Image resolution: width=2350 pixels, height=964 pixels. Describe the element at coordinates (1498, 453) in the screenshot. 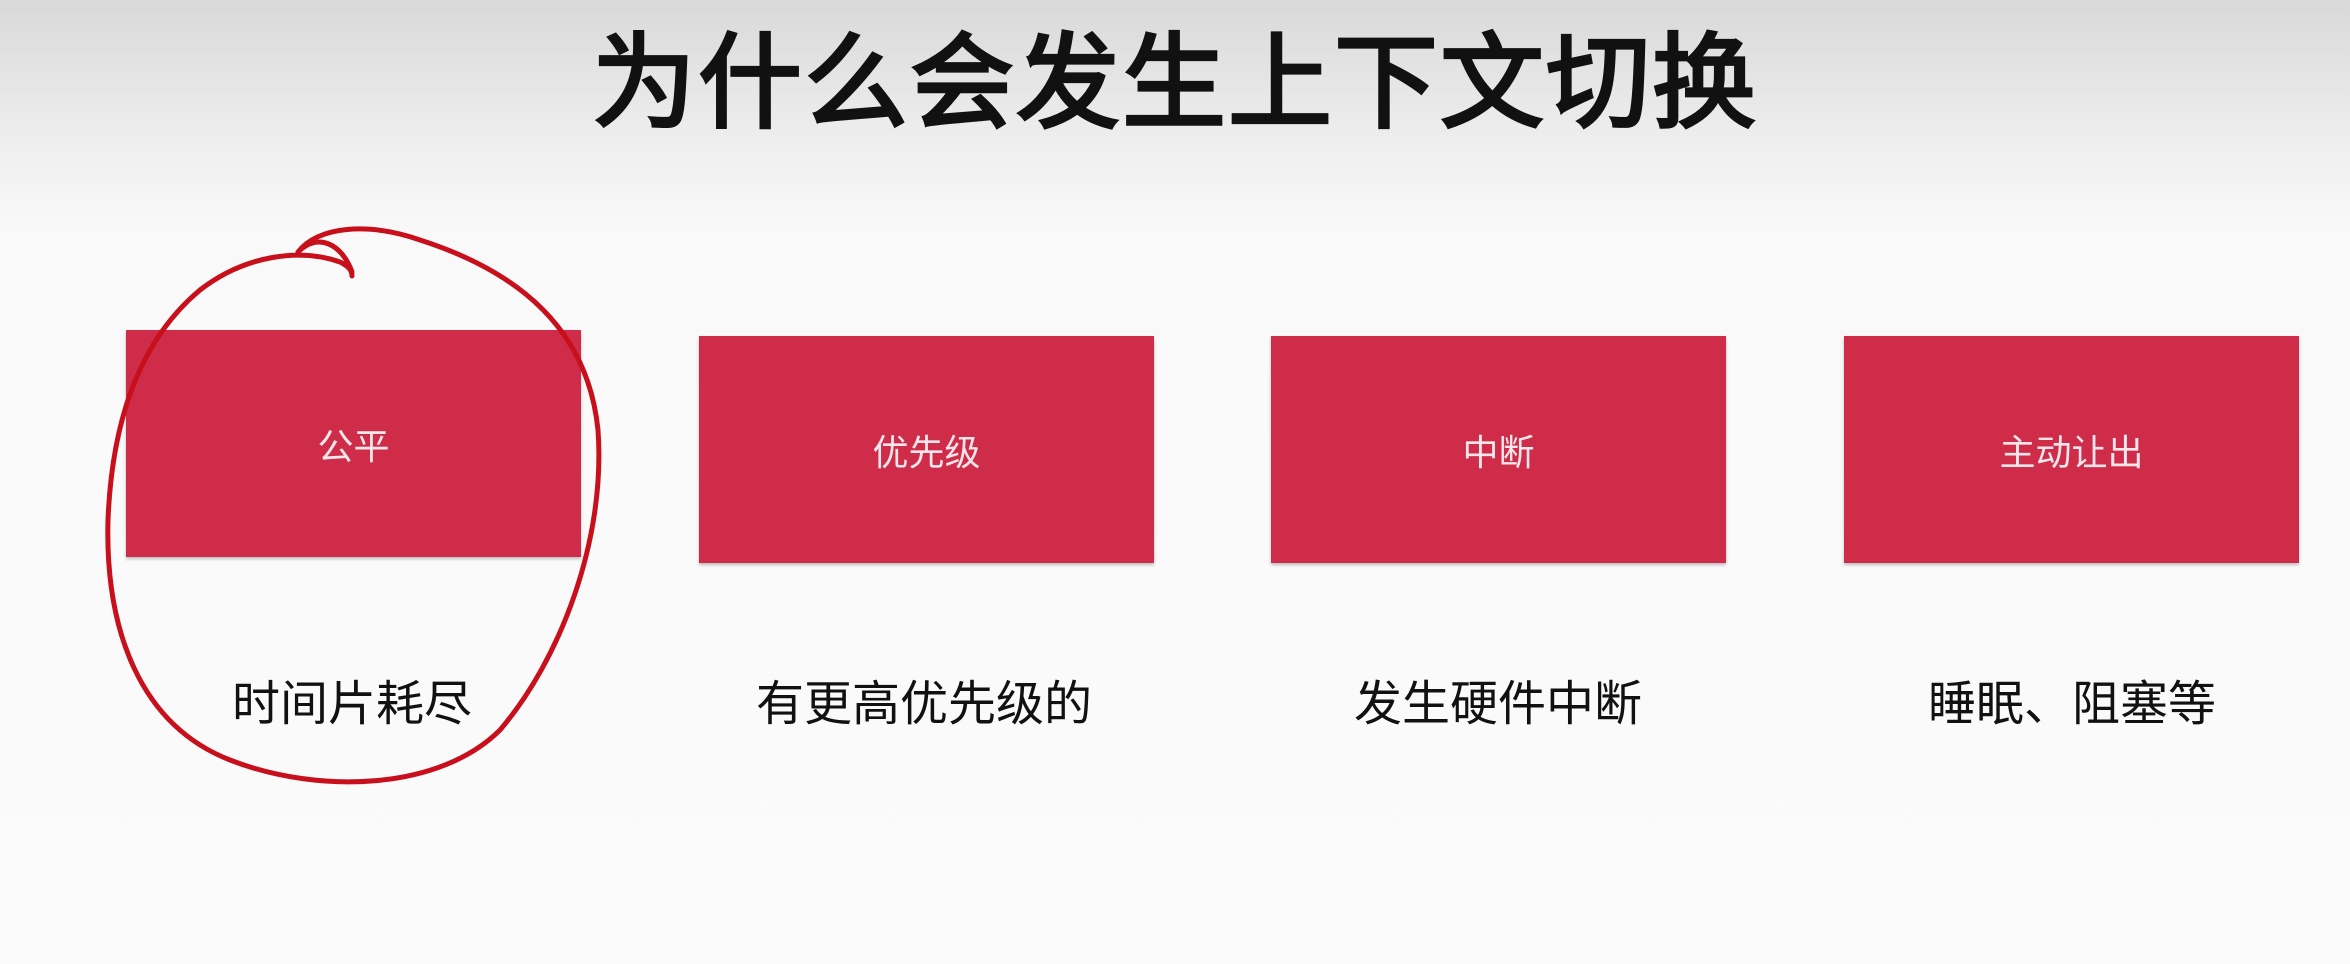

I see `reason-box-label: 中断` at that location.